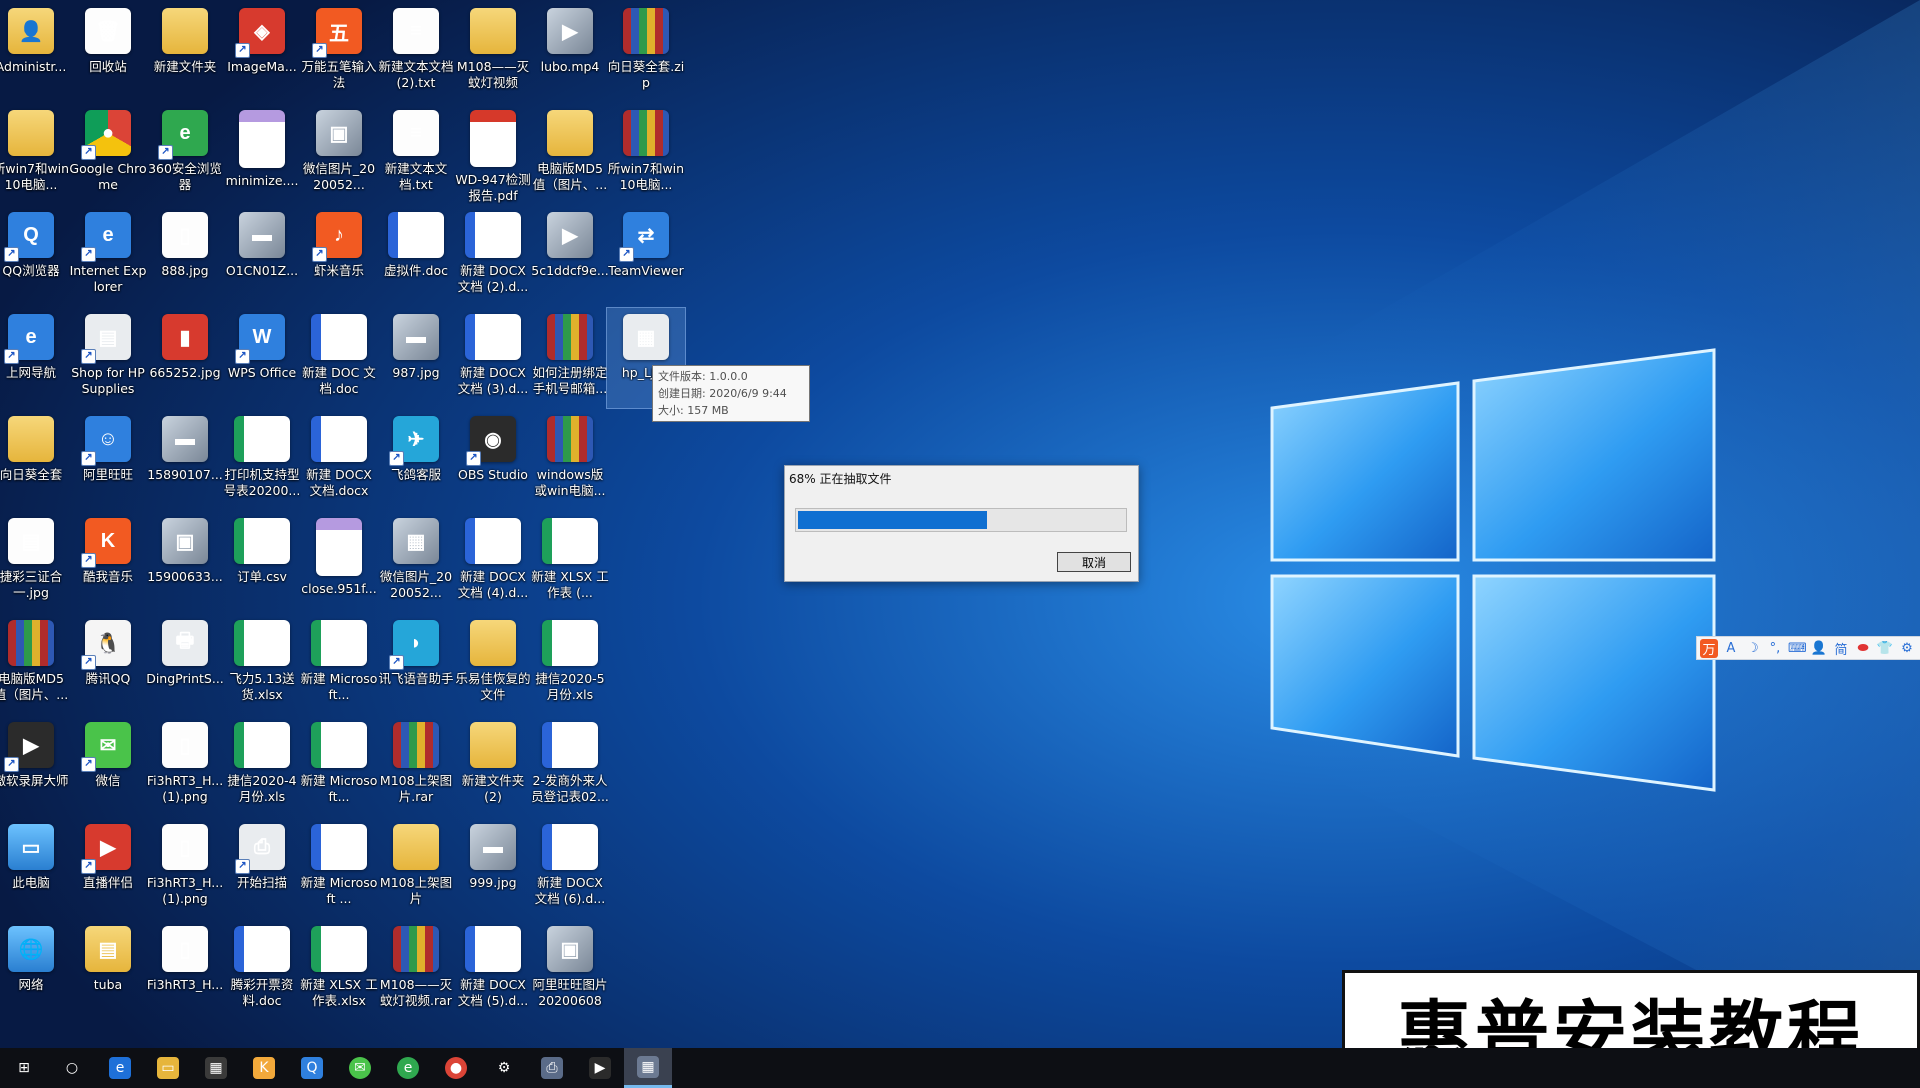  Describe the element at coordinates (262, 970) in the screenshot. I see `desktop-icon: W 腾彩开票资料.doc` at that location.